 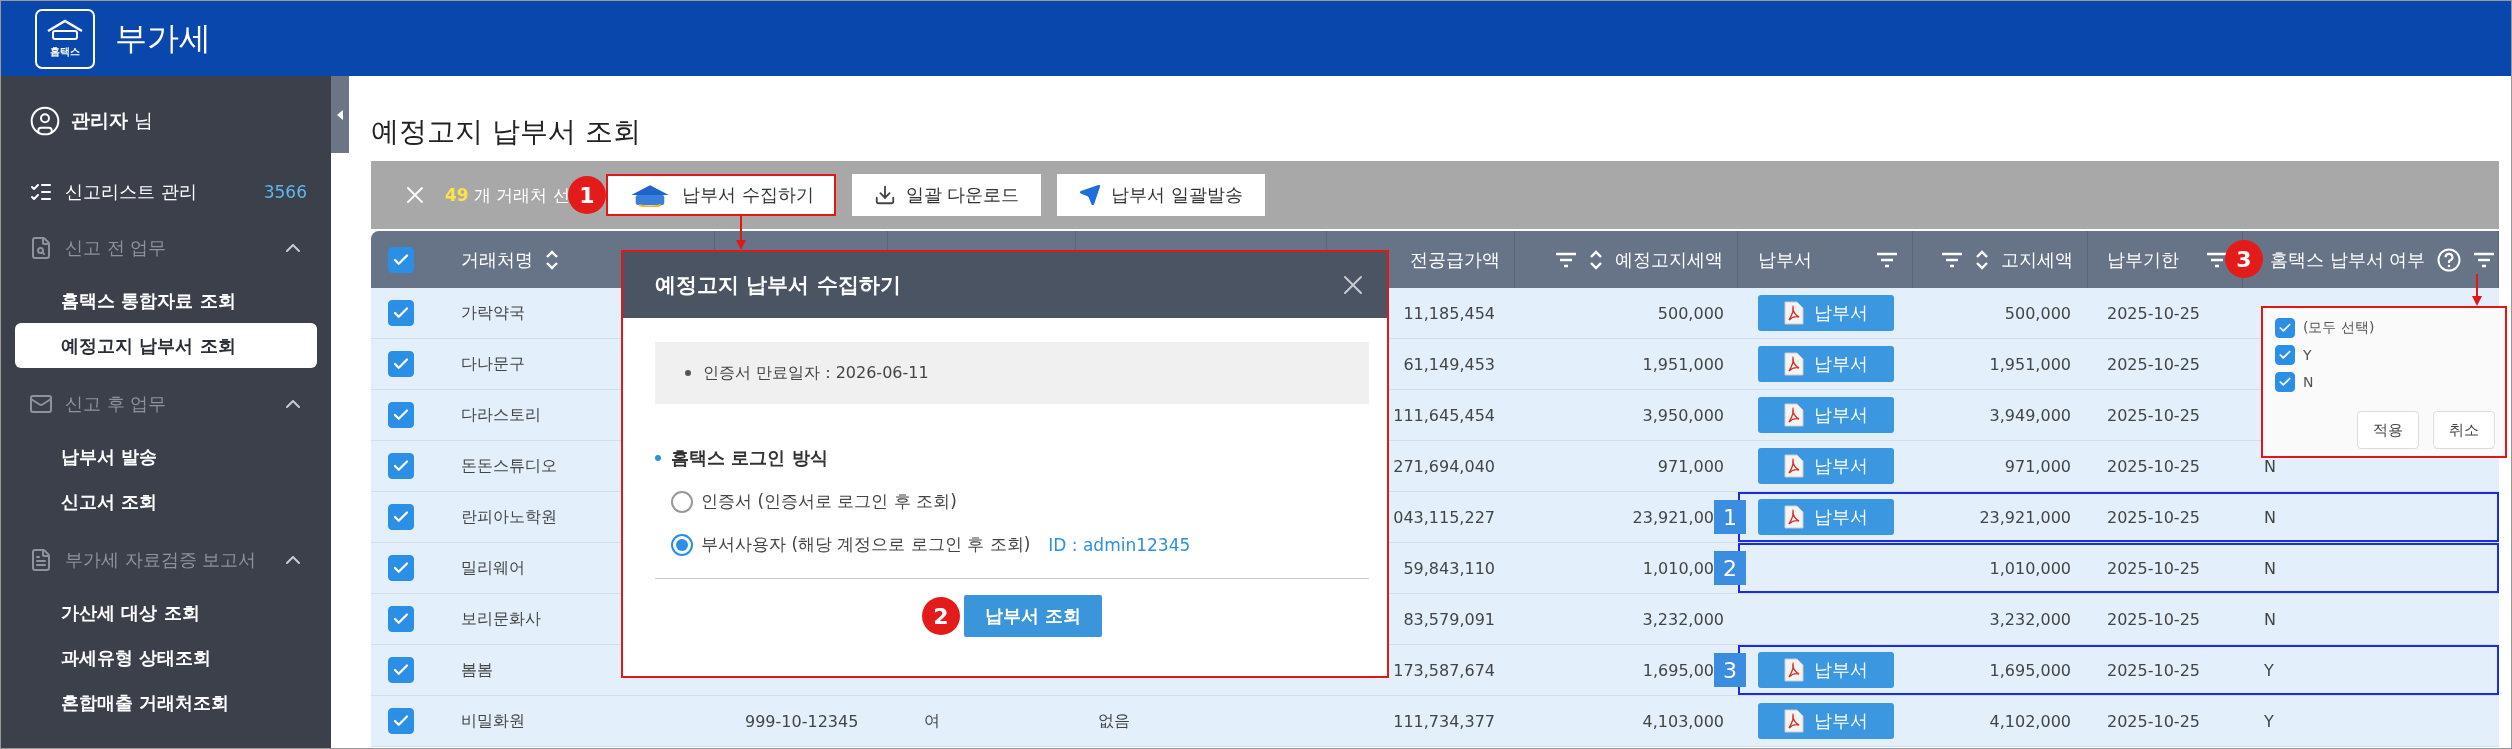 I want to click on sidebar-item: 신고리스트 관리 3566, so click(x=166, y=192).